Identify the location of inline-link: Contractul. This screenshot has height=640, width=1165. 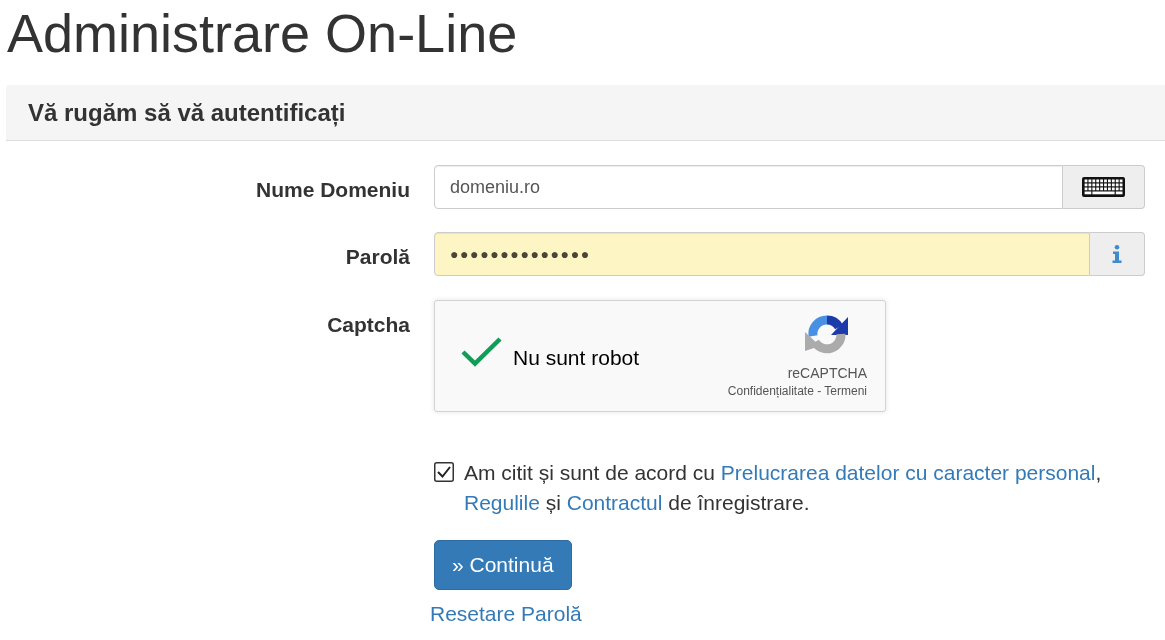
(614, 502).